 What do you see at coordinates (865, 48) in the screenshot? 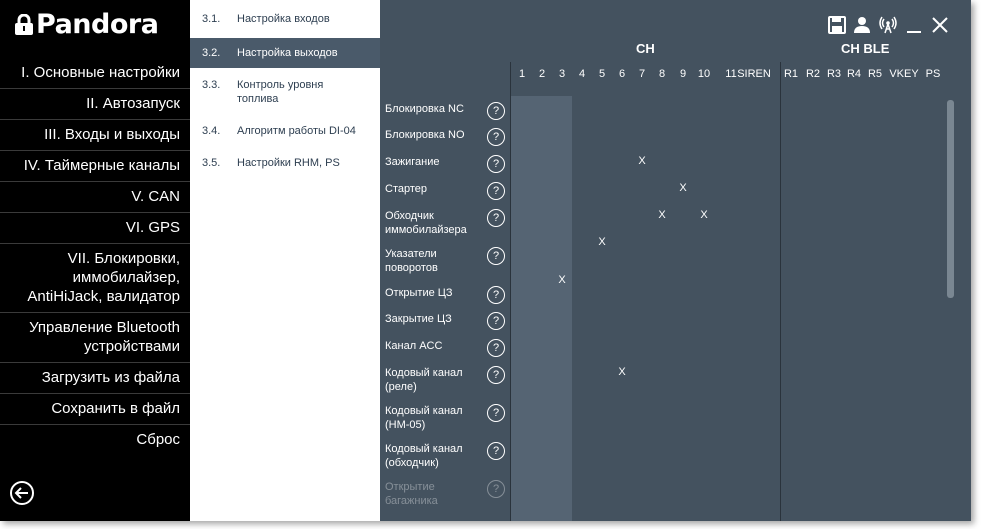
I see `group-header-ch-ble: CH BLE` at bounding box center [865, 48].